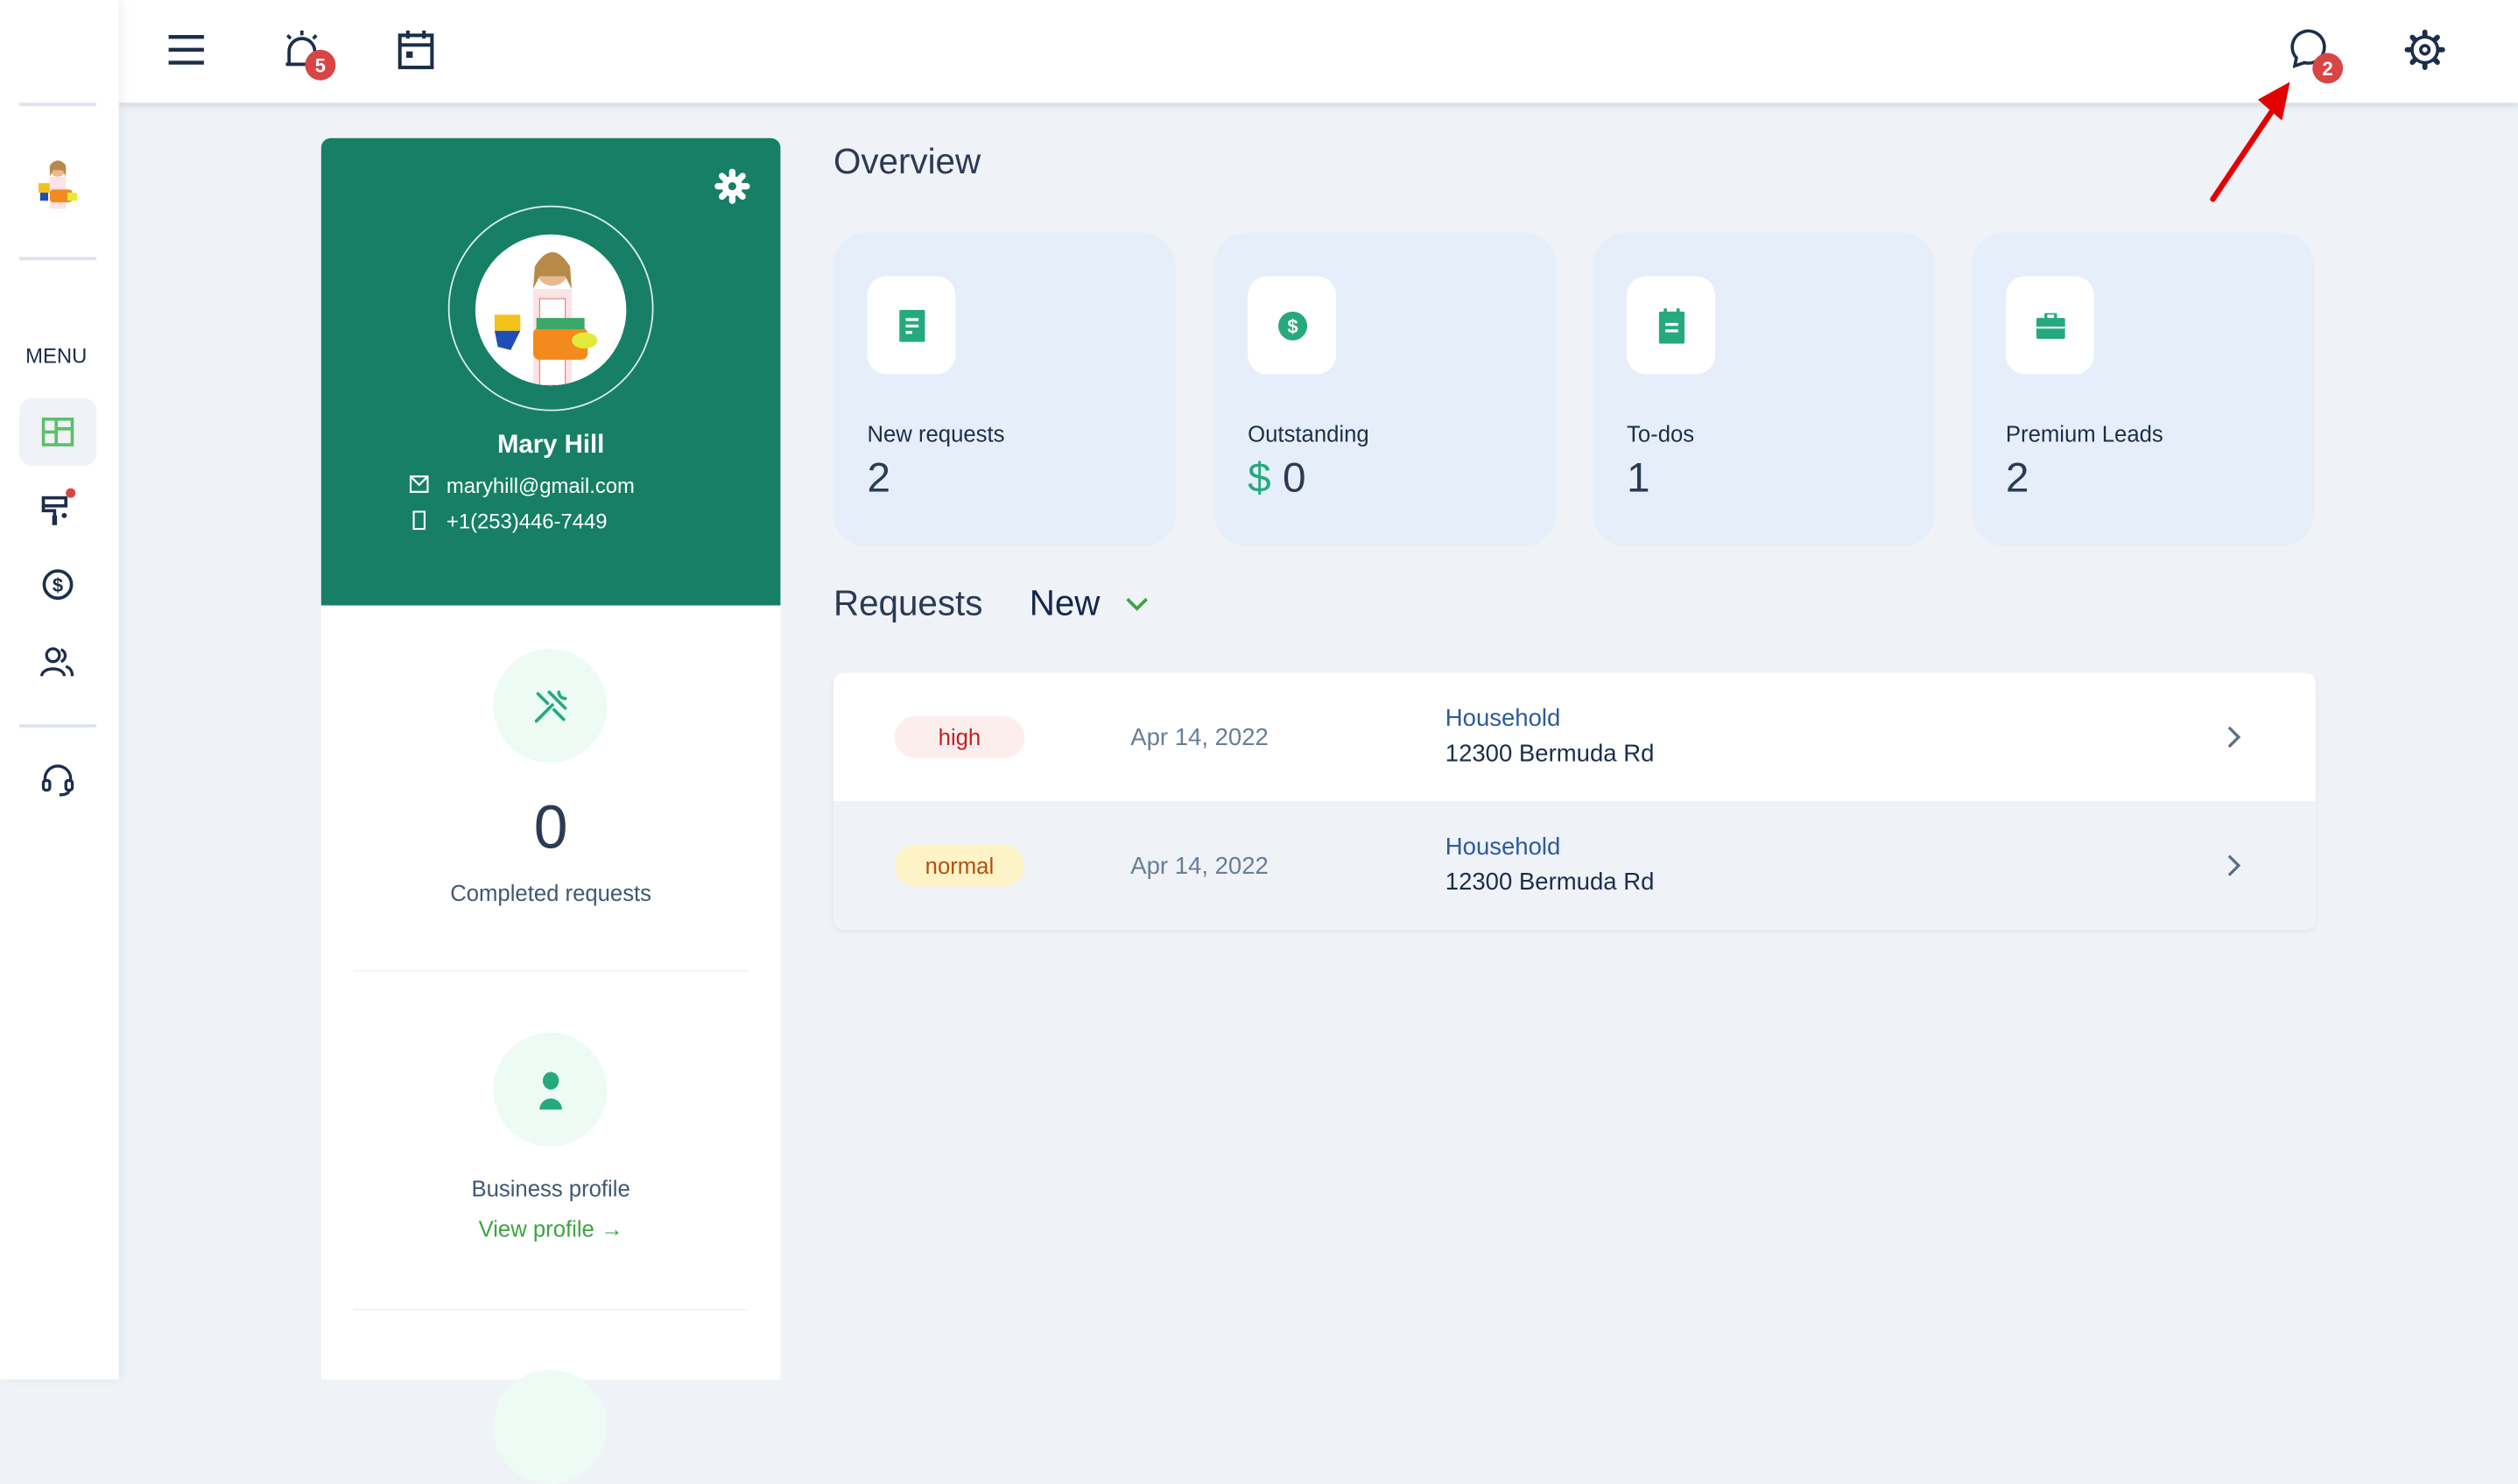 This screenshot has width=2518, height=1484. What do you see at coordinates (550, 1188) in the screenshot?
I see `business-profile-label: Business profile` at bounding box center [550, 1188].